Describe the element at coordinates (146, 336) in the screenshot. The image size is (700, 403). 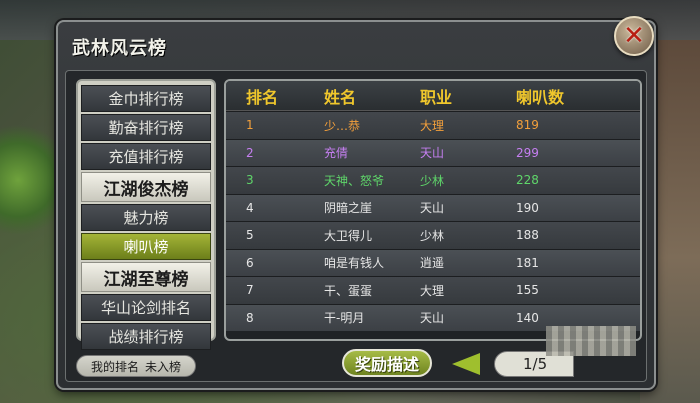
I see `menu-item-battle: 战绩排行榜` at that location.